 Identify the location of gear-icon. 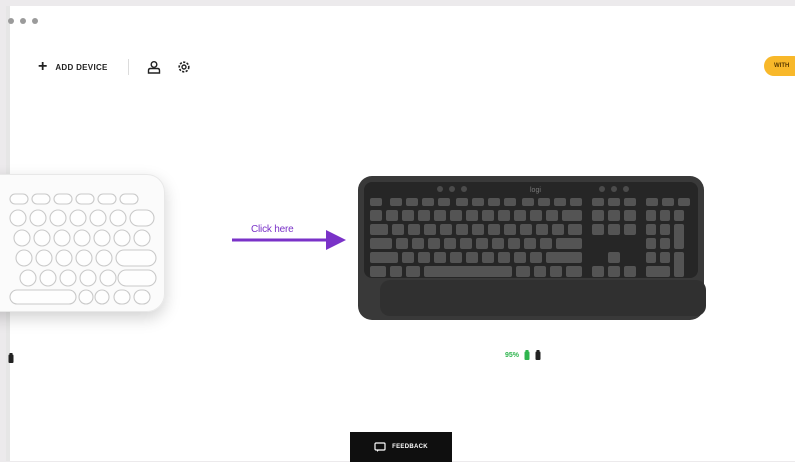
(184, 67).